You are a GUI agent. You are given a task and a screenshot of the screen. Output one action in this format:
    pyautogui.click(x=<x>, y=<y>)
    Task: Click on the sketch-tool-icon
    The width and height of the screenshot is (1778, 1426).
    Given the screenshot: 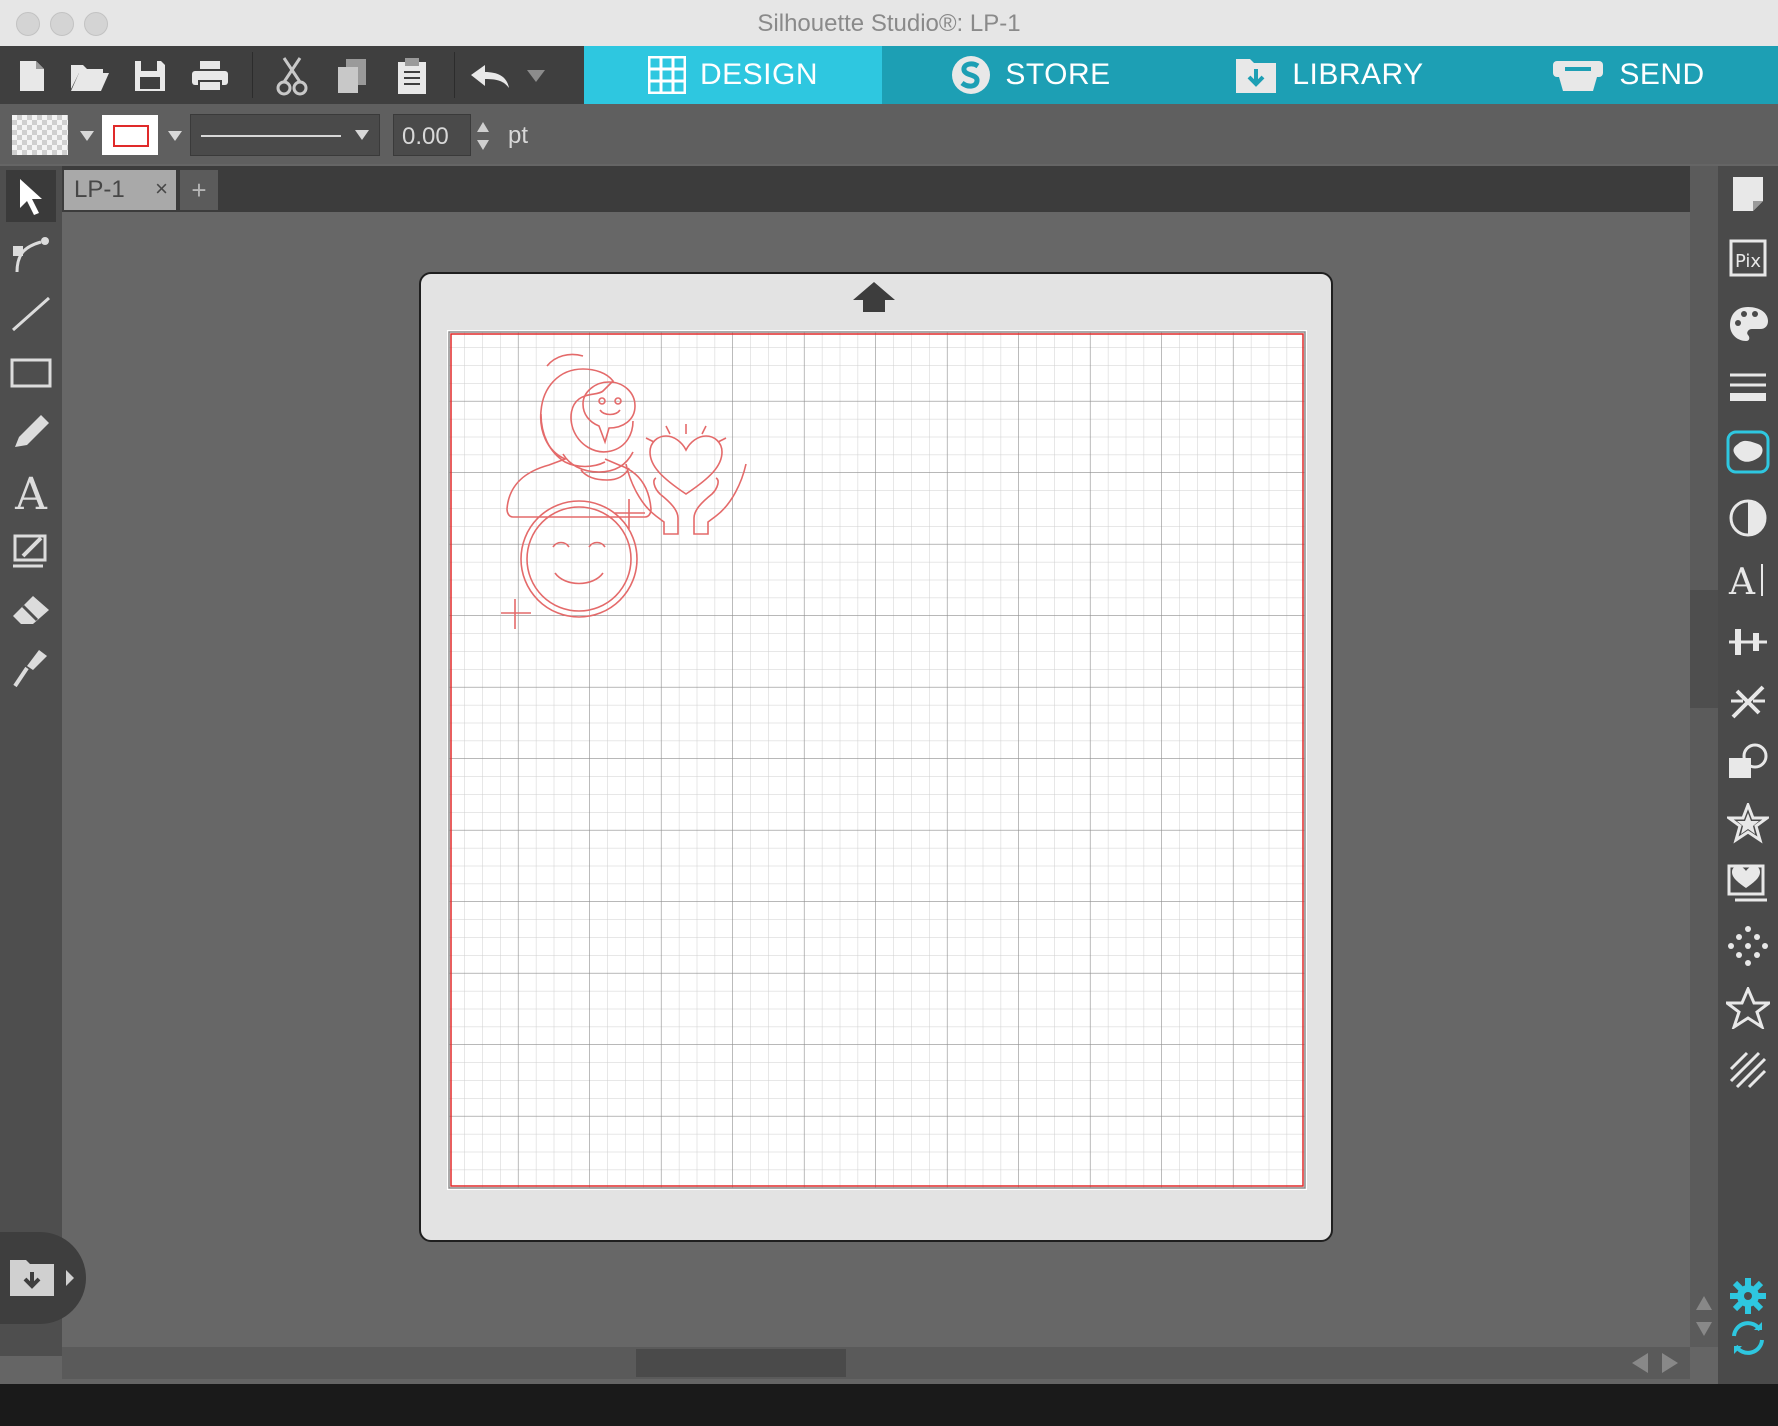 What is the action you would take?
    pyautogui.click(x=31, y=550)
    